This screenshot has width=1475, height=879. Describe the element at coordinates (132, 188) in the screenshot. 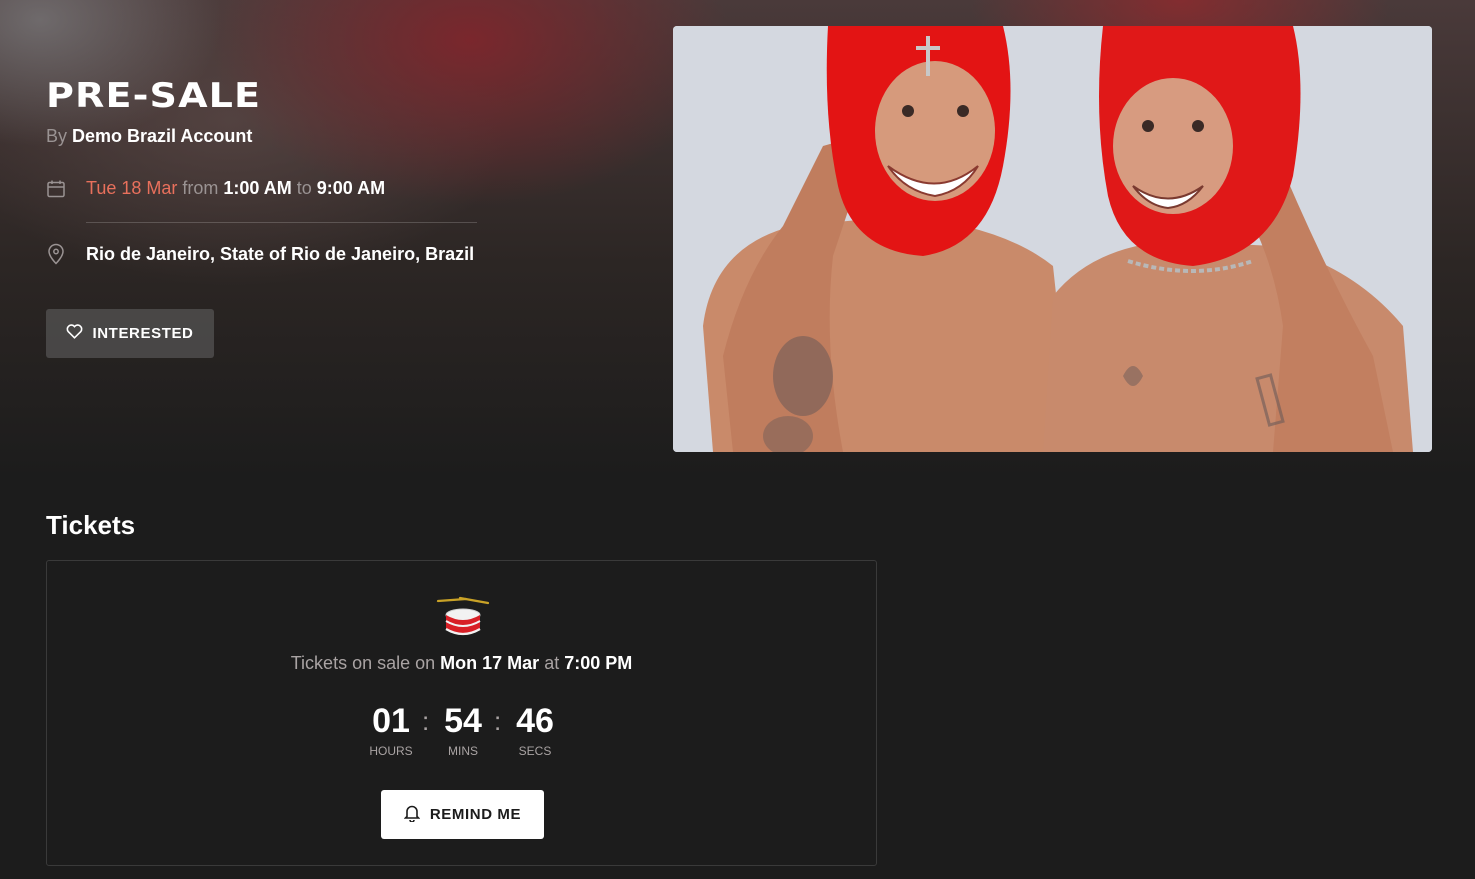

I see `event-date: Tue 18 Mar` at that location.